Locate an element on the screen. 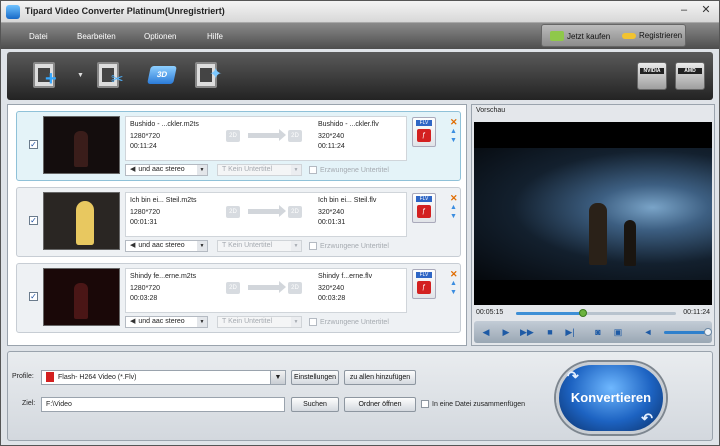  clip-button: ✂ is located at coordinates (112, 75).